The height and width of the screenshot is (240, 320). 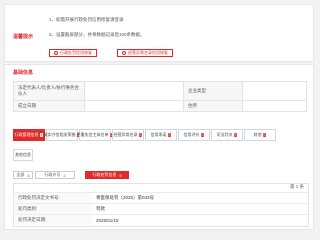 I want to click on table-row: 法定代表人/负责人/执行事务合伙人 企业类型, so click(x=160, y=91).